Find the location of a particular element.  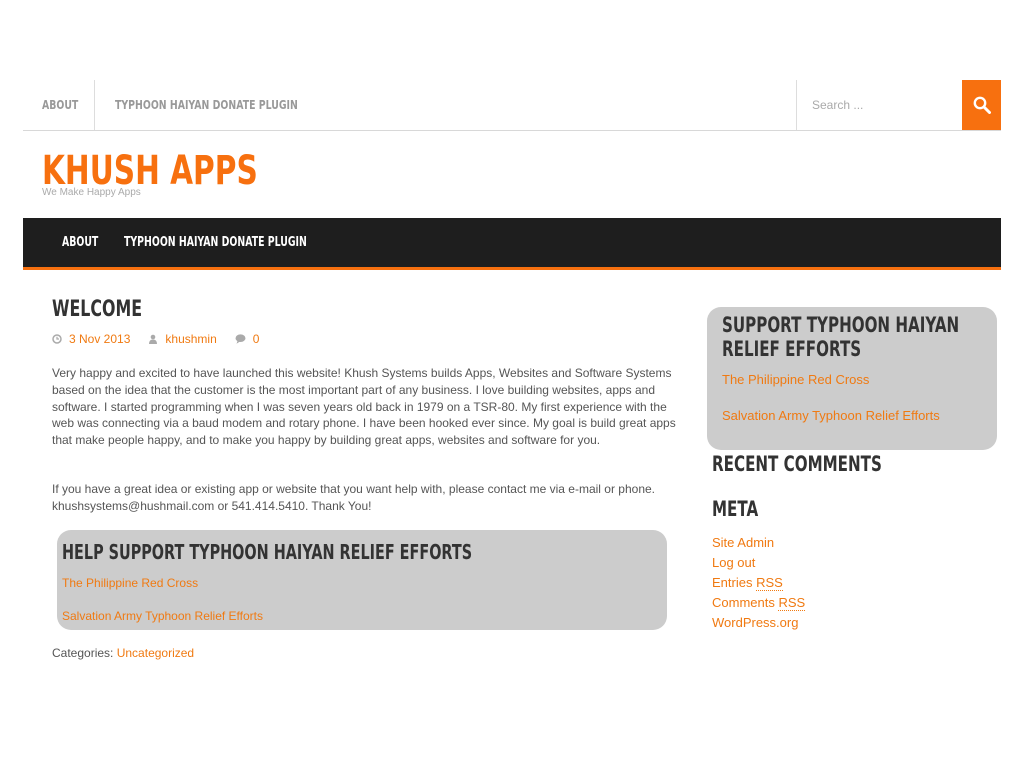

main-navigation: About Typhoon Haiyan Donate Plugin is located at coordinates (512, 244).